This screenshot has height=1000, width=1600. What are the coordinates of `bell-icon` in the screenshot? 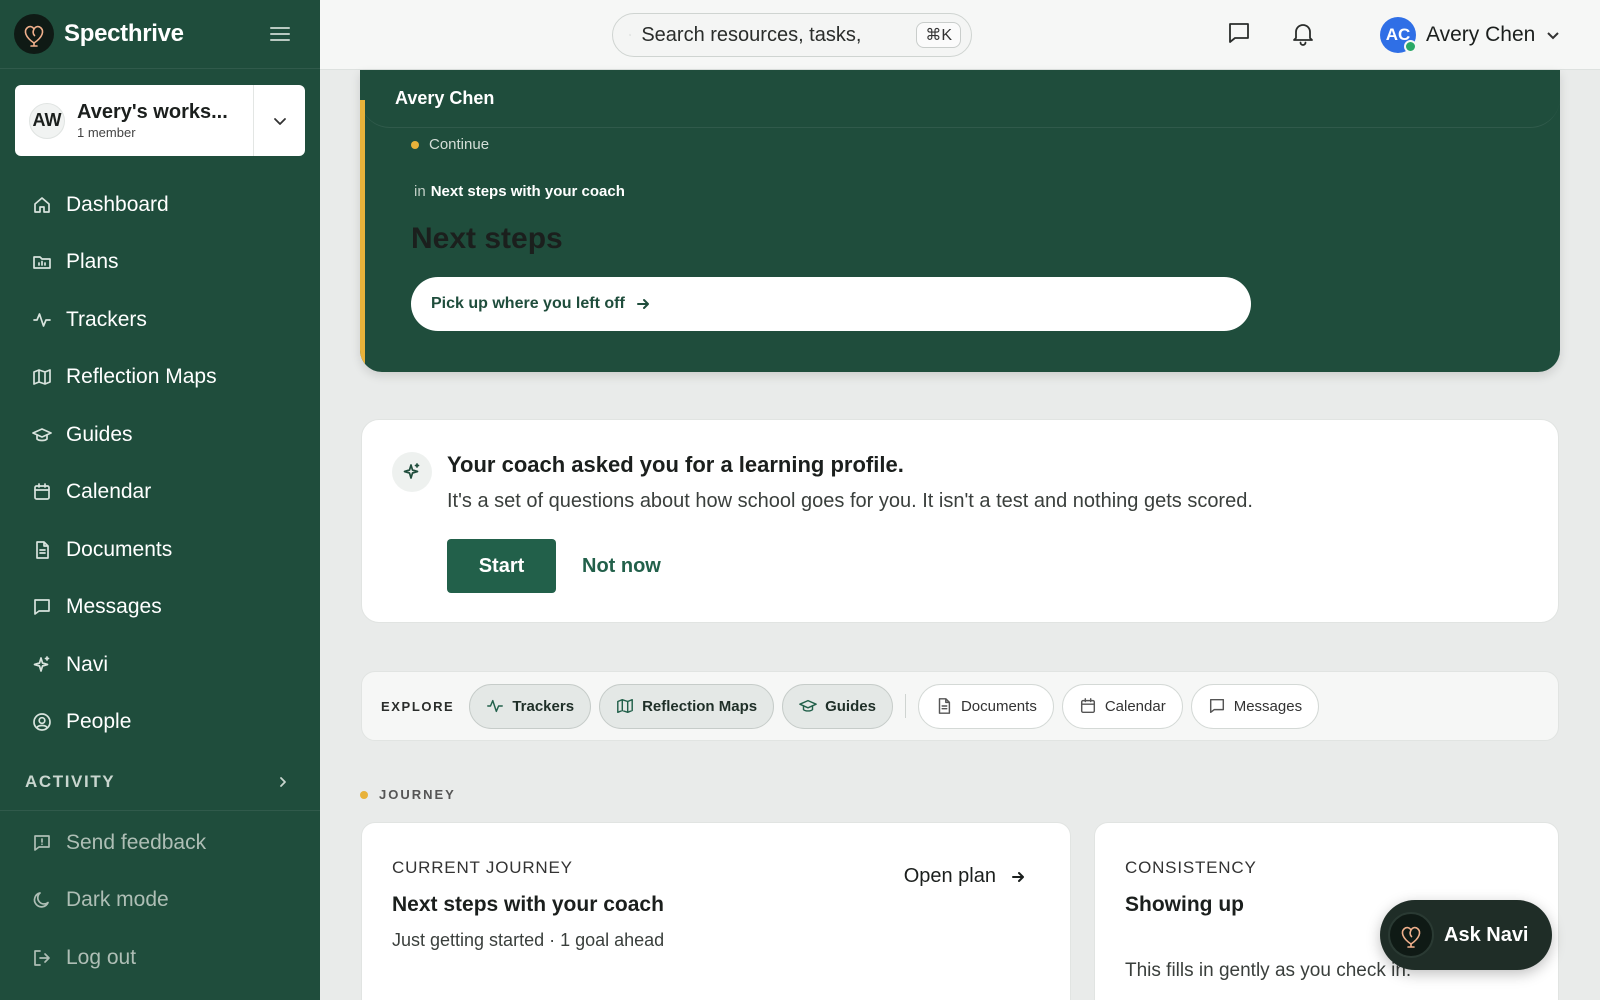 It's located at (1303, 35).